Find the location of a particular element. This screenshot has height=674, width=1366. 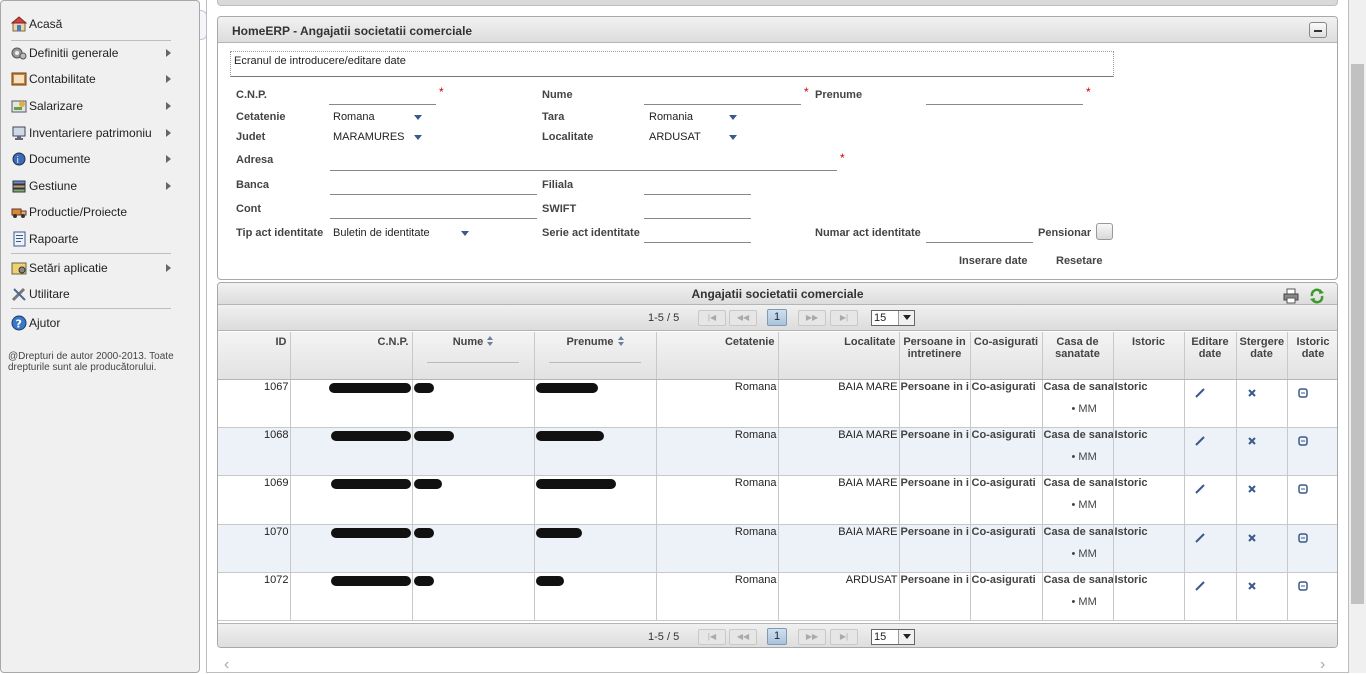

nume-filter-input is located at coordinates (473, 362).